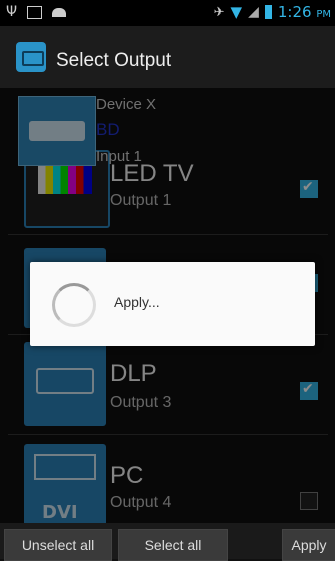 This screenshot has width=335, height=561. Describe the element at coordinates (304, 12) in the screenshot. I see `clock: 1:26 PM` at that location.